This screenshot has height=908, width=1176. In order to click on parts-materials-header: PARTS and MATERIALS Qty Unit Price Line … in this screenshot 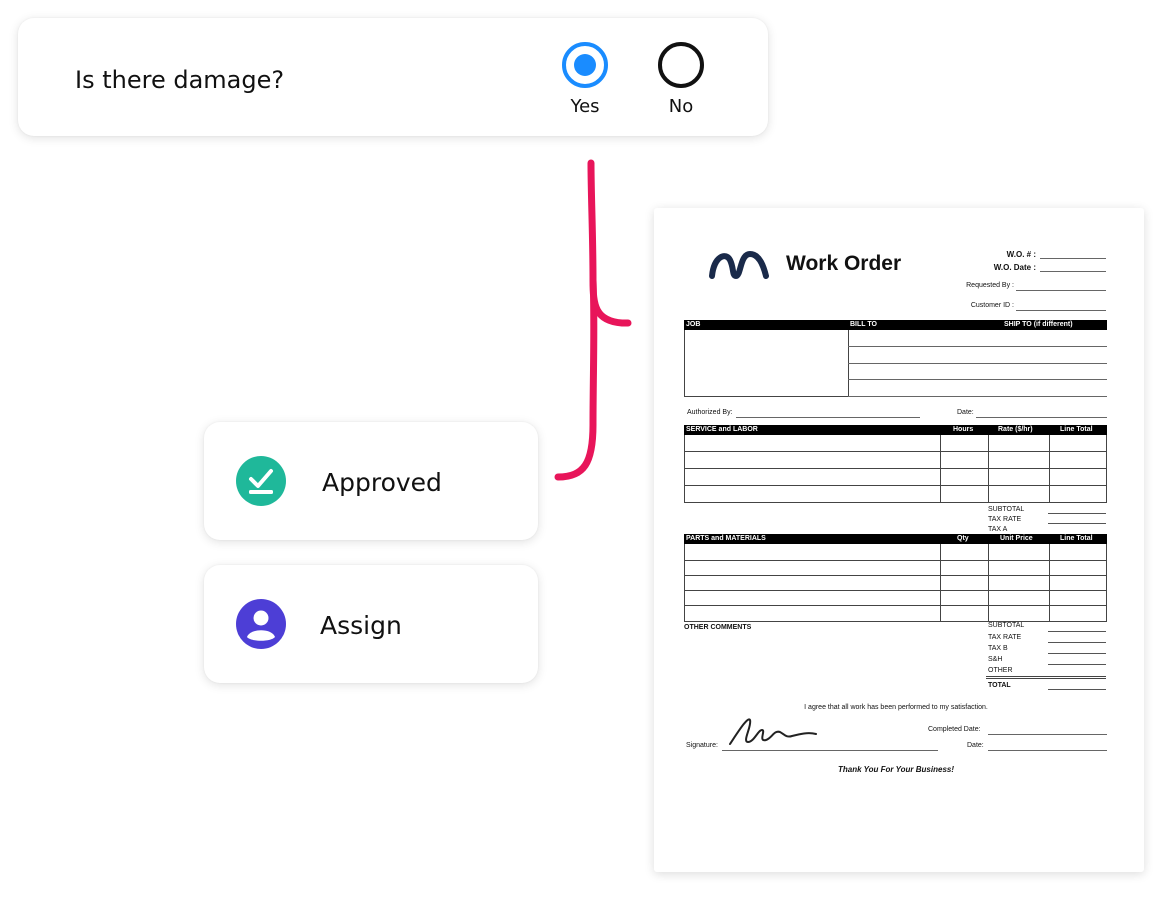, I will do `click(895, 539)`.